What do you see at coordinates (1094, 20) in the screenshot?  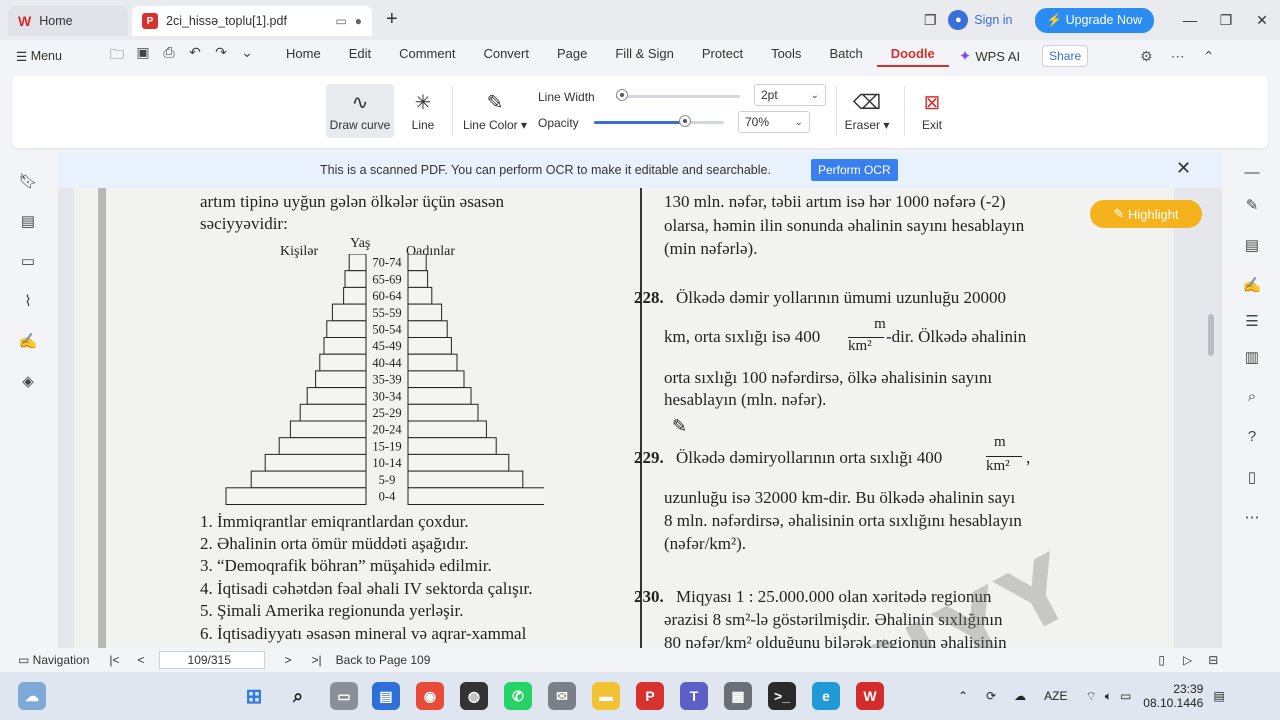 I see `upgrade-button: ⚡ Upgrade Now` at bounding box center [1094, 20].